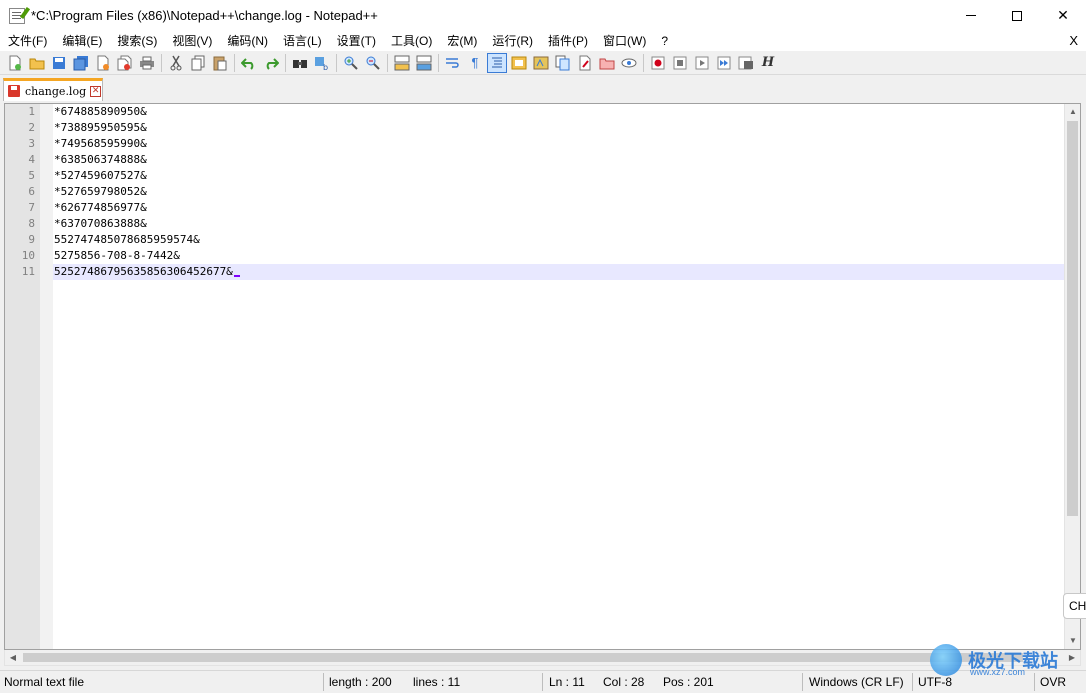 The width and height of the screenshot is (1086, 693). I want to click on status-file-type: Normal text file, so click(44, 682).